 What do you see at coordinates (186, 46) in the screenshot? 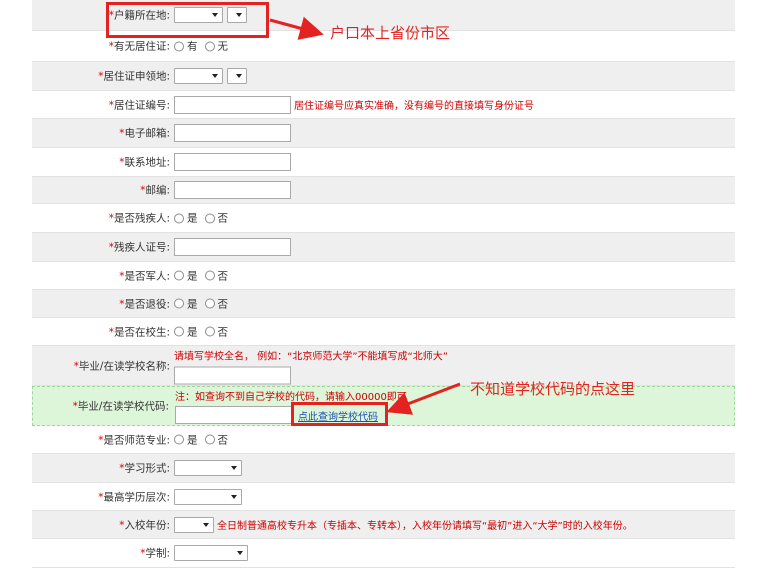
I see `radio-residence-yes: 有` at bounding box center [186, 46].